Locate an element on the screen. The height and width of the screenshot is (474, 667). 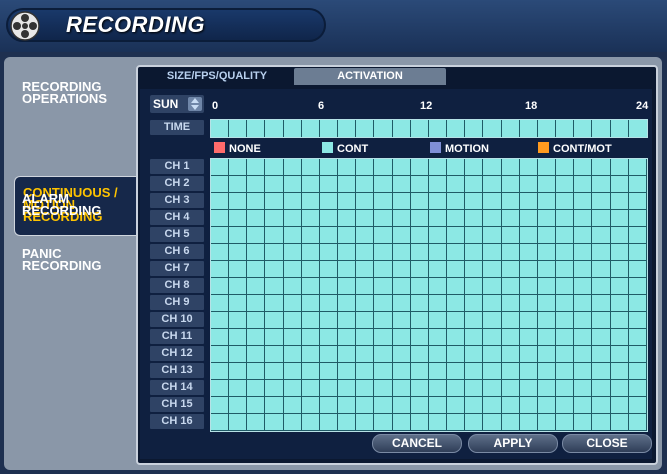
day-select: SUN is located at coordinates (177, 104).